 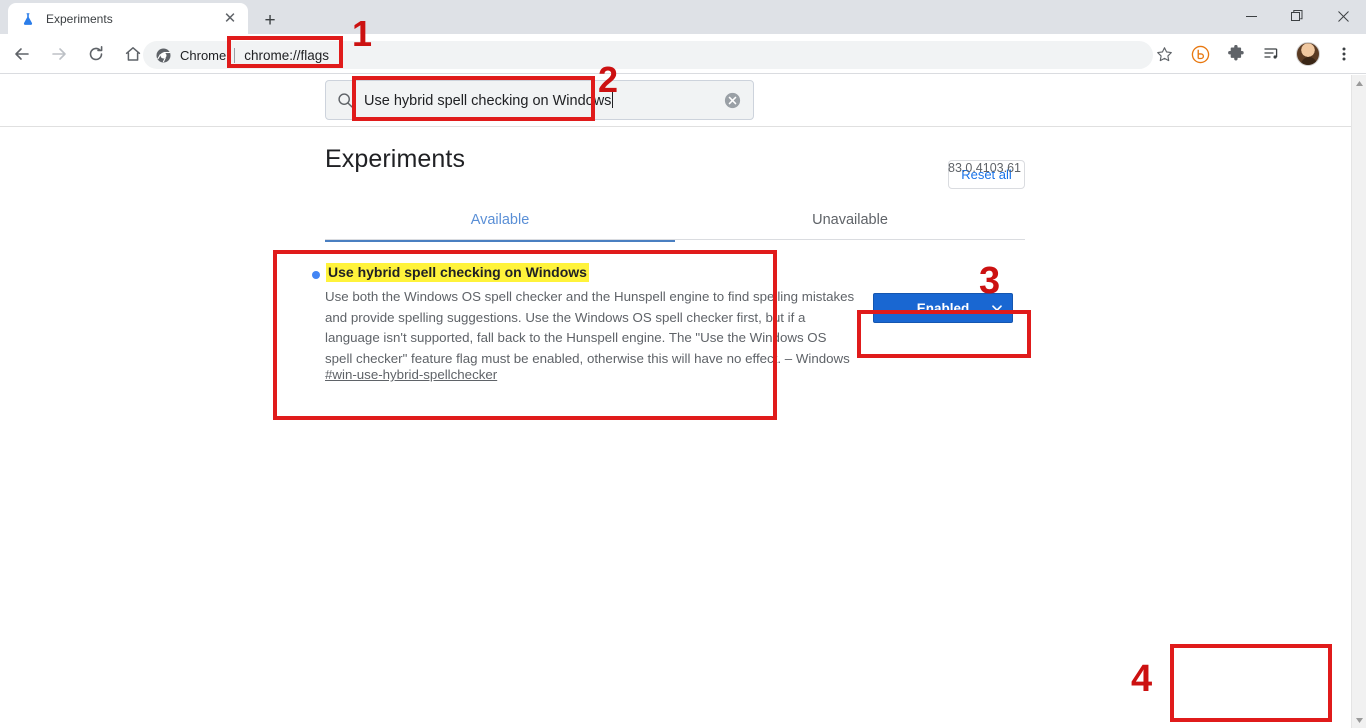 I want to click on chrome-version-label: 83.0.4103.61, so click(x=984, y=168).